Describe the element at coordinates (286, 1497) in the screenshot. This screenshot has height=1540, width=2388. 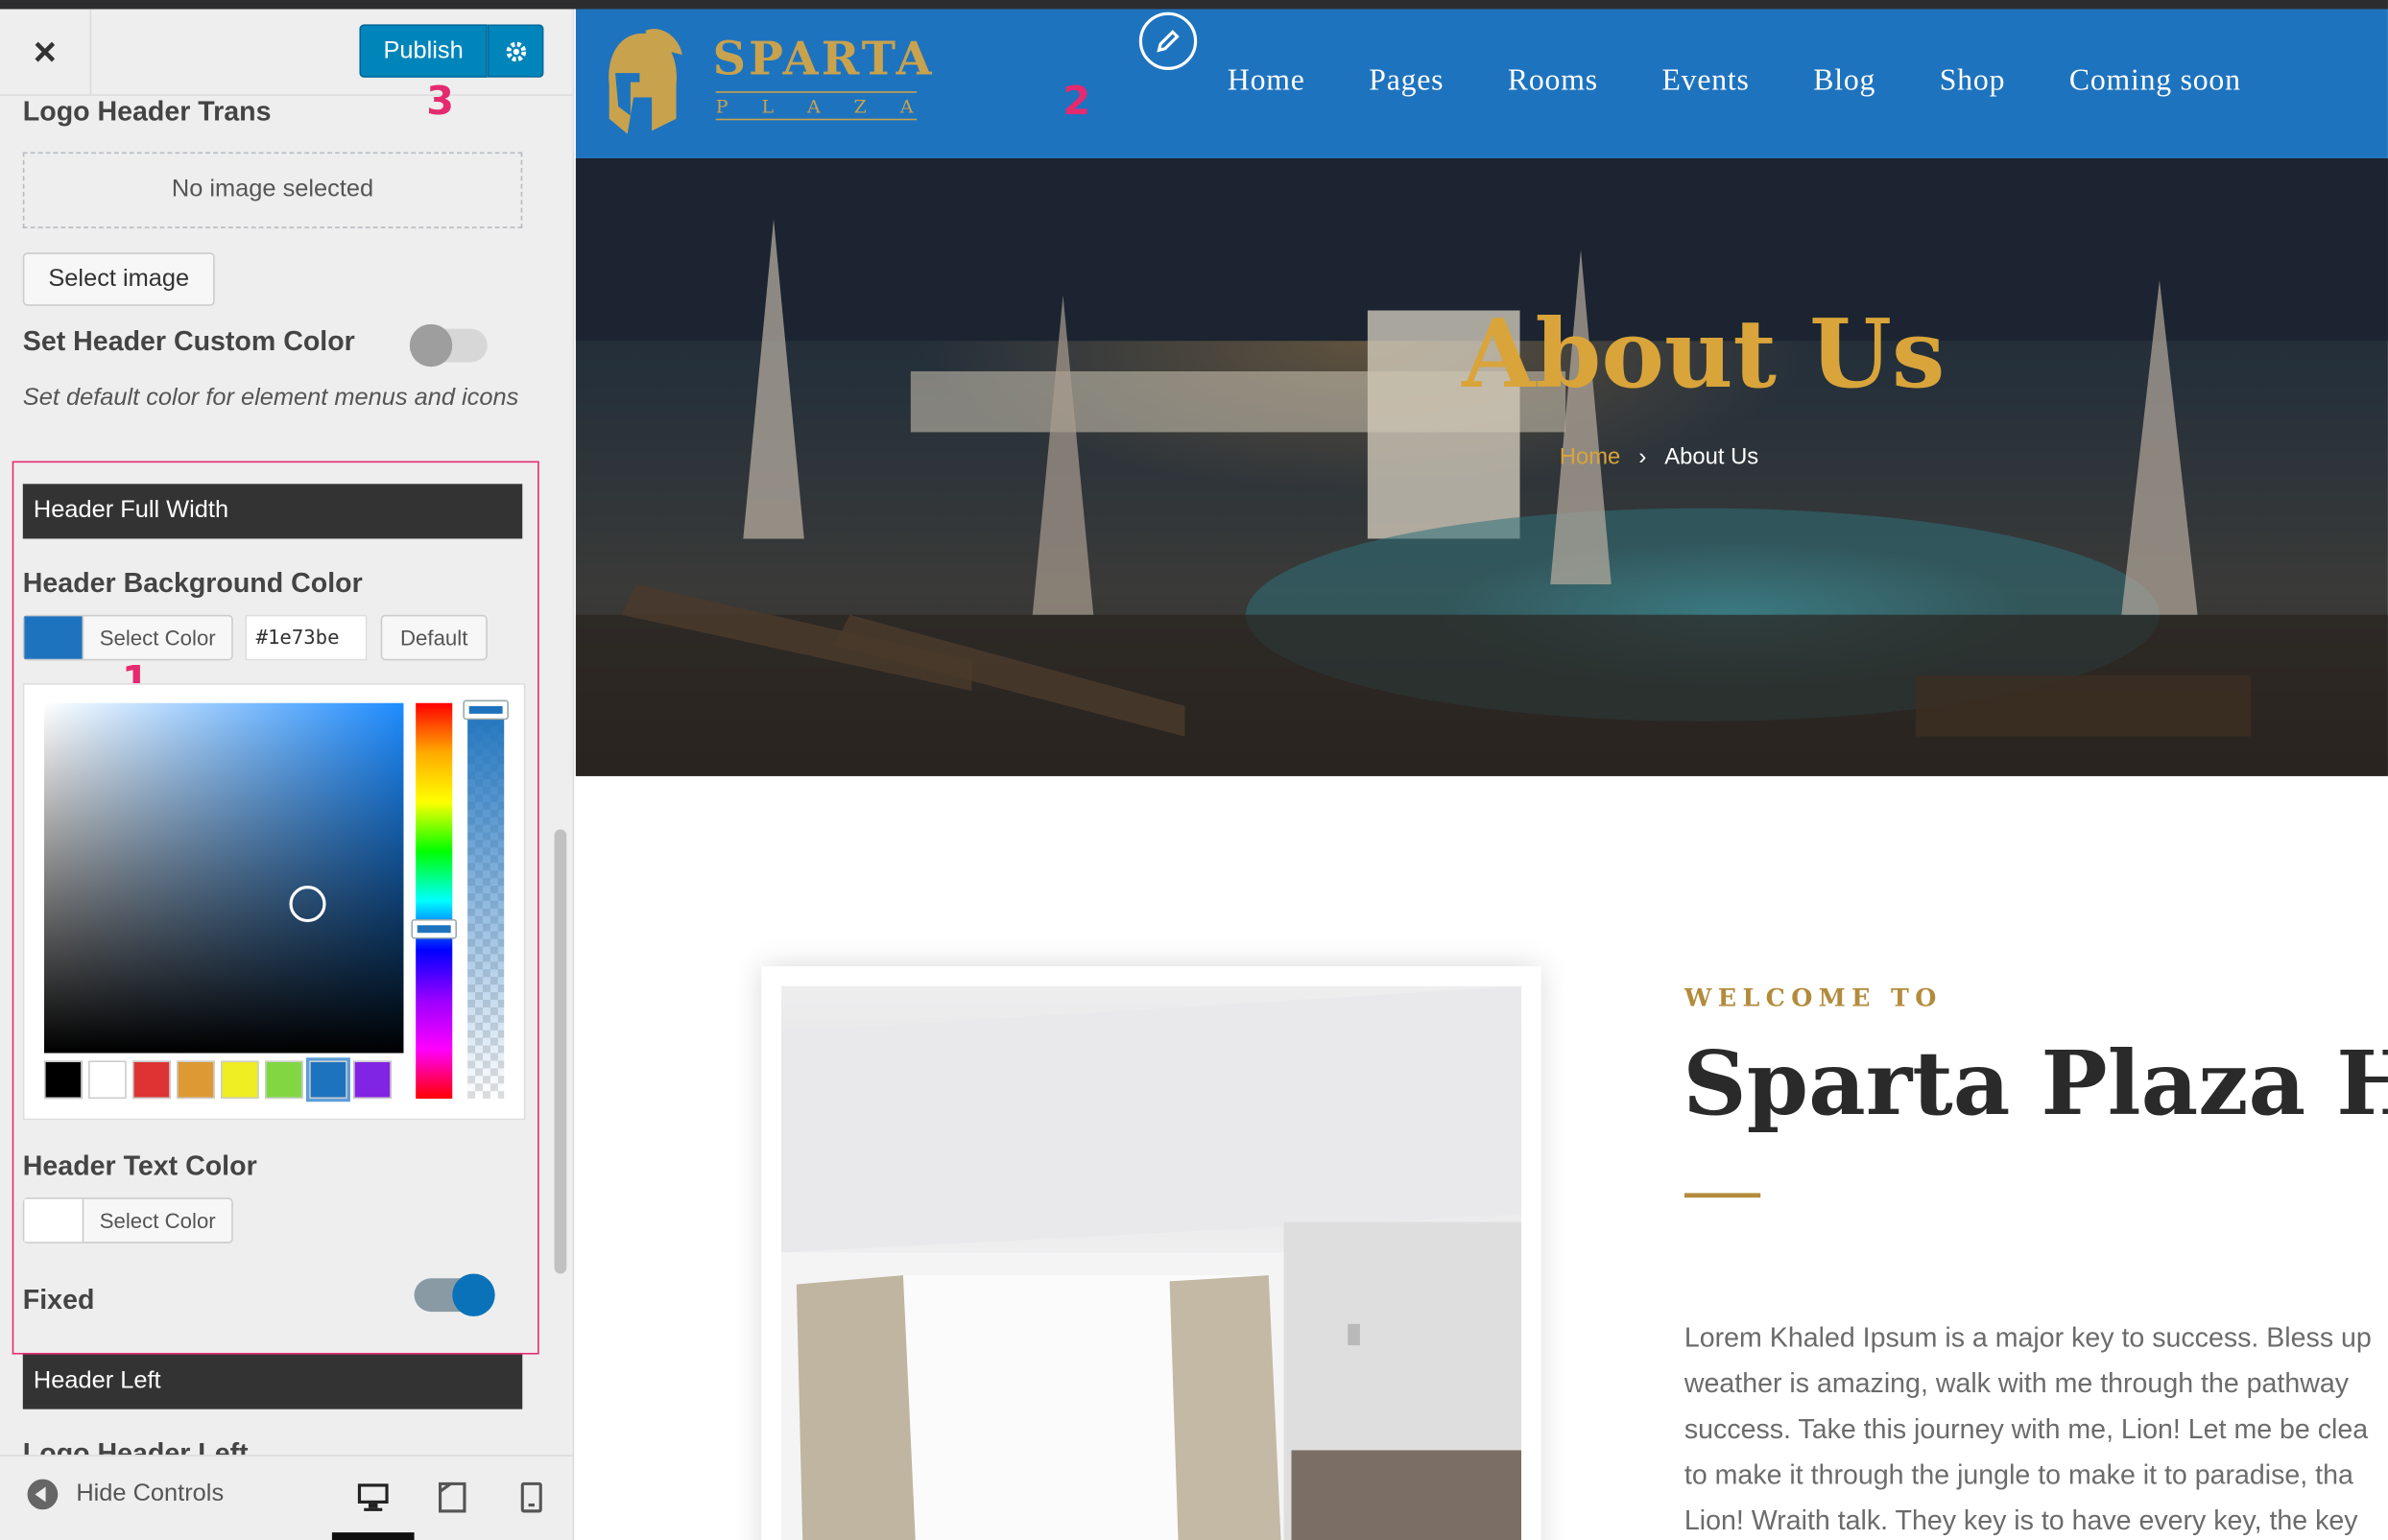
I see `sidebar-footer: Hide Controls` at that location.